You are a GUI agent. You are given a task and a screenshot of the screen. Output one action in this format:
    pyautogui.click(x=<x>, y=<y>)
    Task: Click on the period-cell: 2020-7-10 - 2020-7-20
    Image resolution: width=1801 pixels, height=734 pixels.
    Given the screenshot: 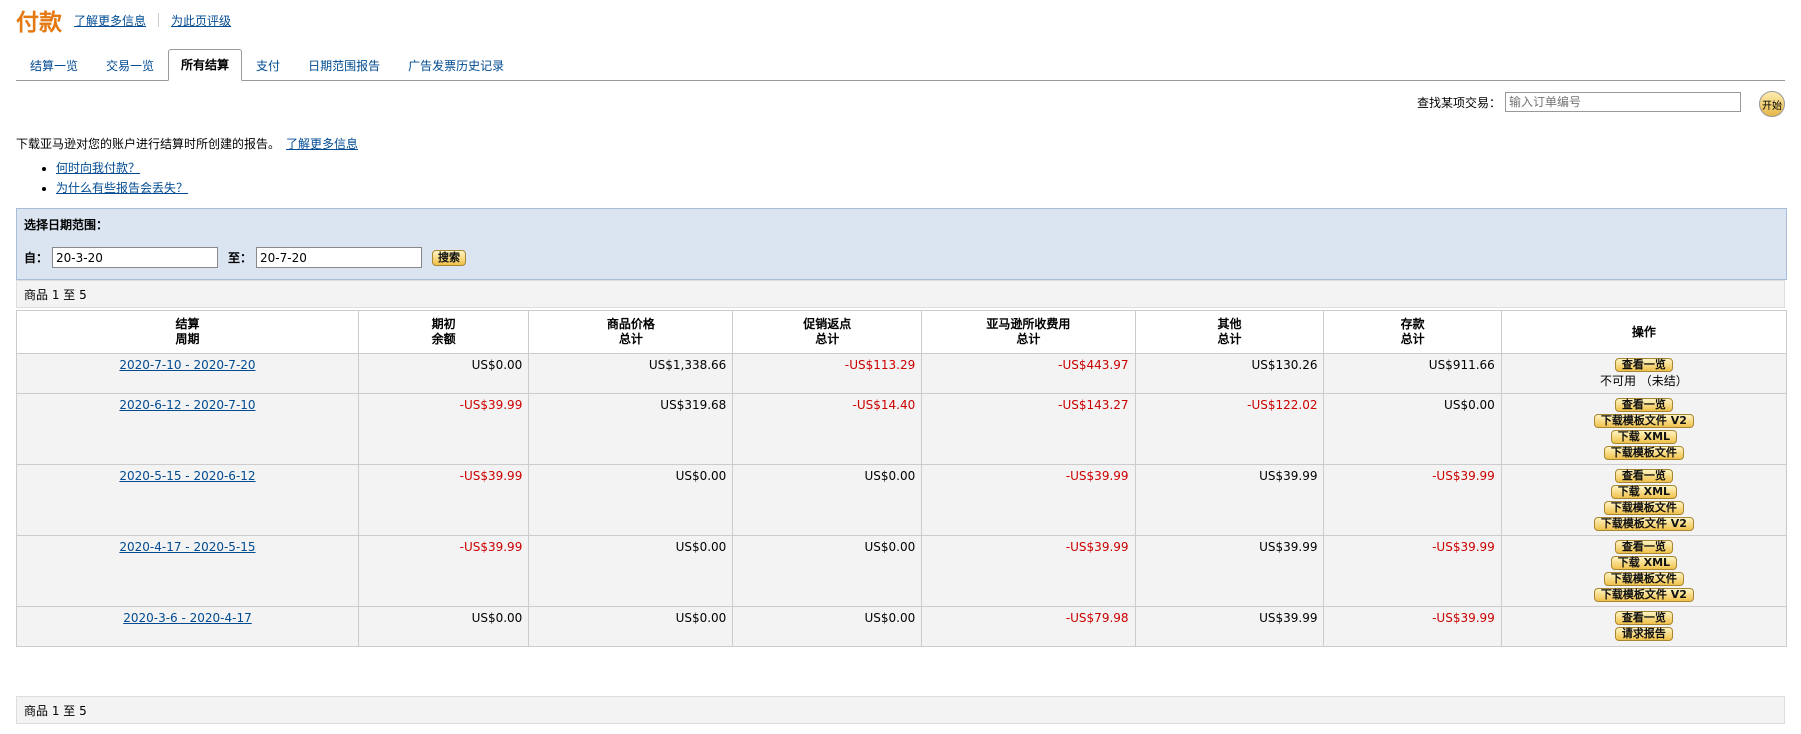 What is the action you would take?
    pyautogui.click(x=187, y=373)
    